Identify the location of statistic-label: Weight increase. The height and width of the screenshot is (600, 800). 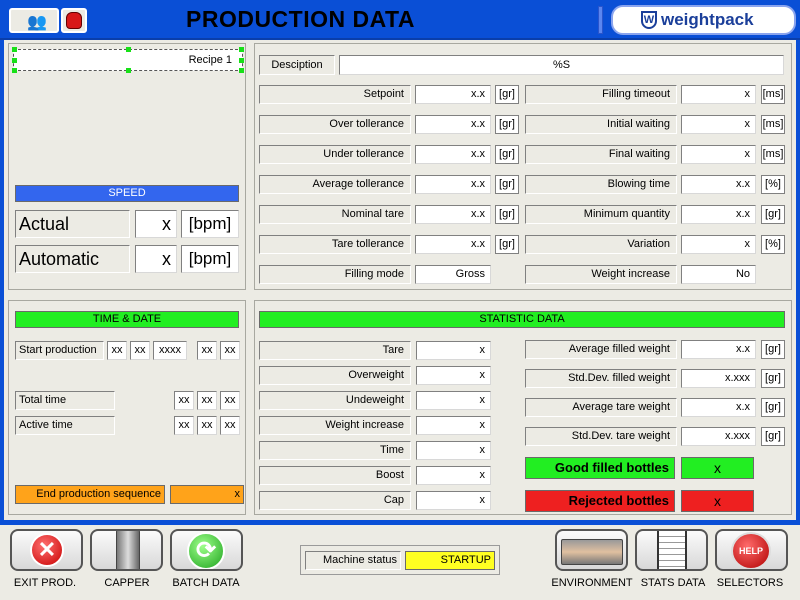
(335, 425).